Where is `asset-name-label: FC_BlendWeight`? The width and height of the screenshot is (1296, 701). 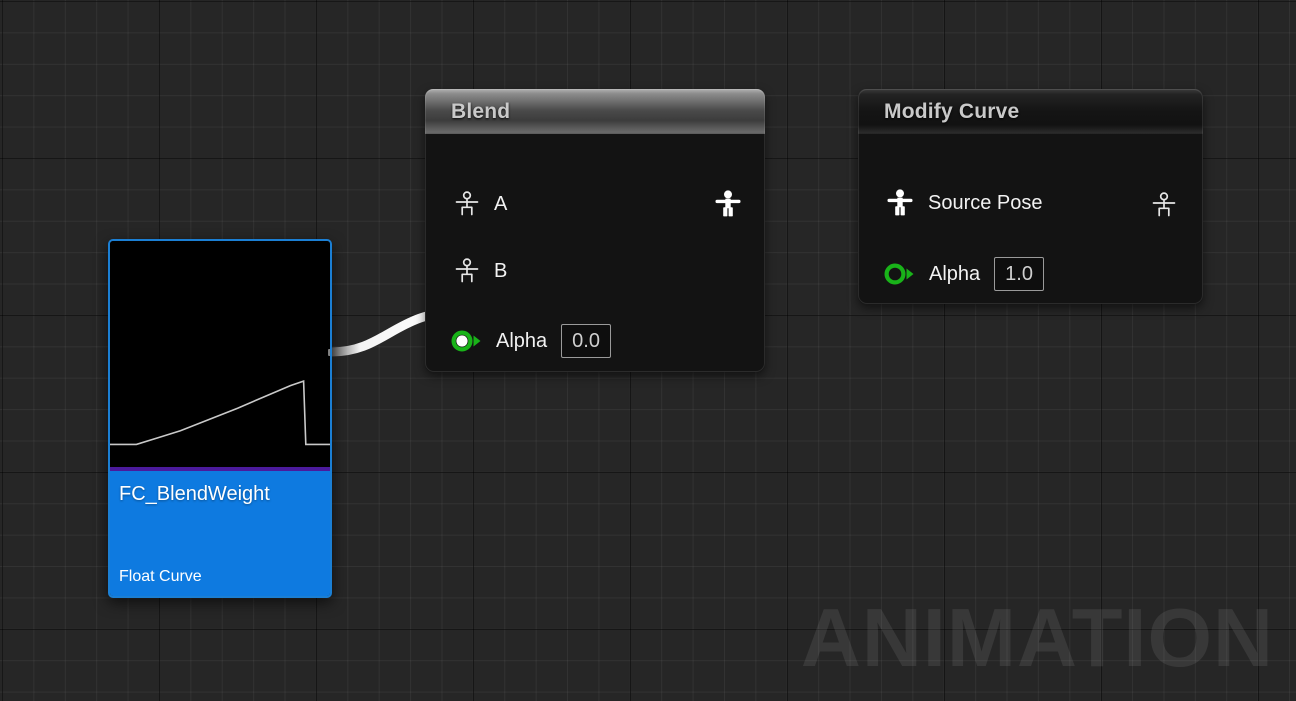 asset-name-label: FC_BlendWeight is located at coordinates (194, 494).